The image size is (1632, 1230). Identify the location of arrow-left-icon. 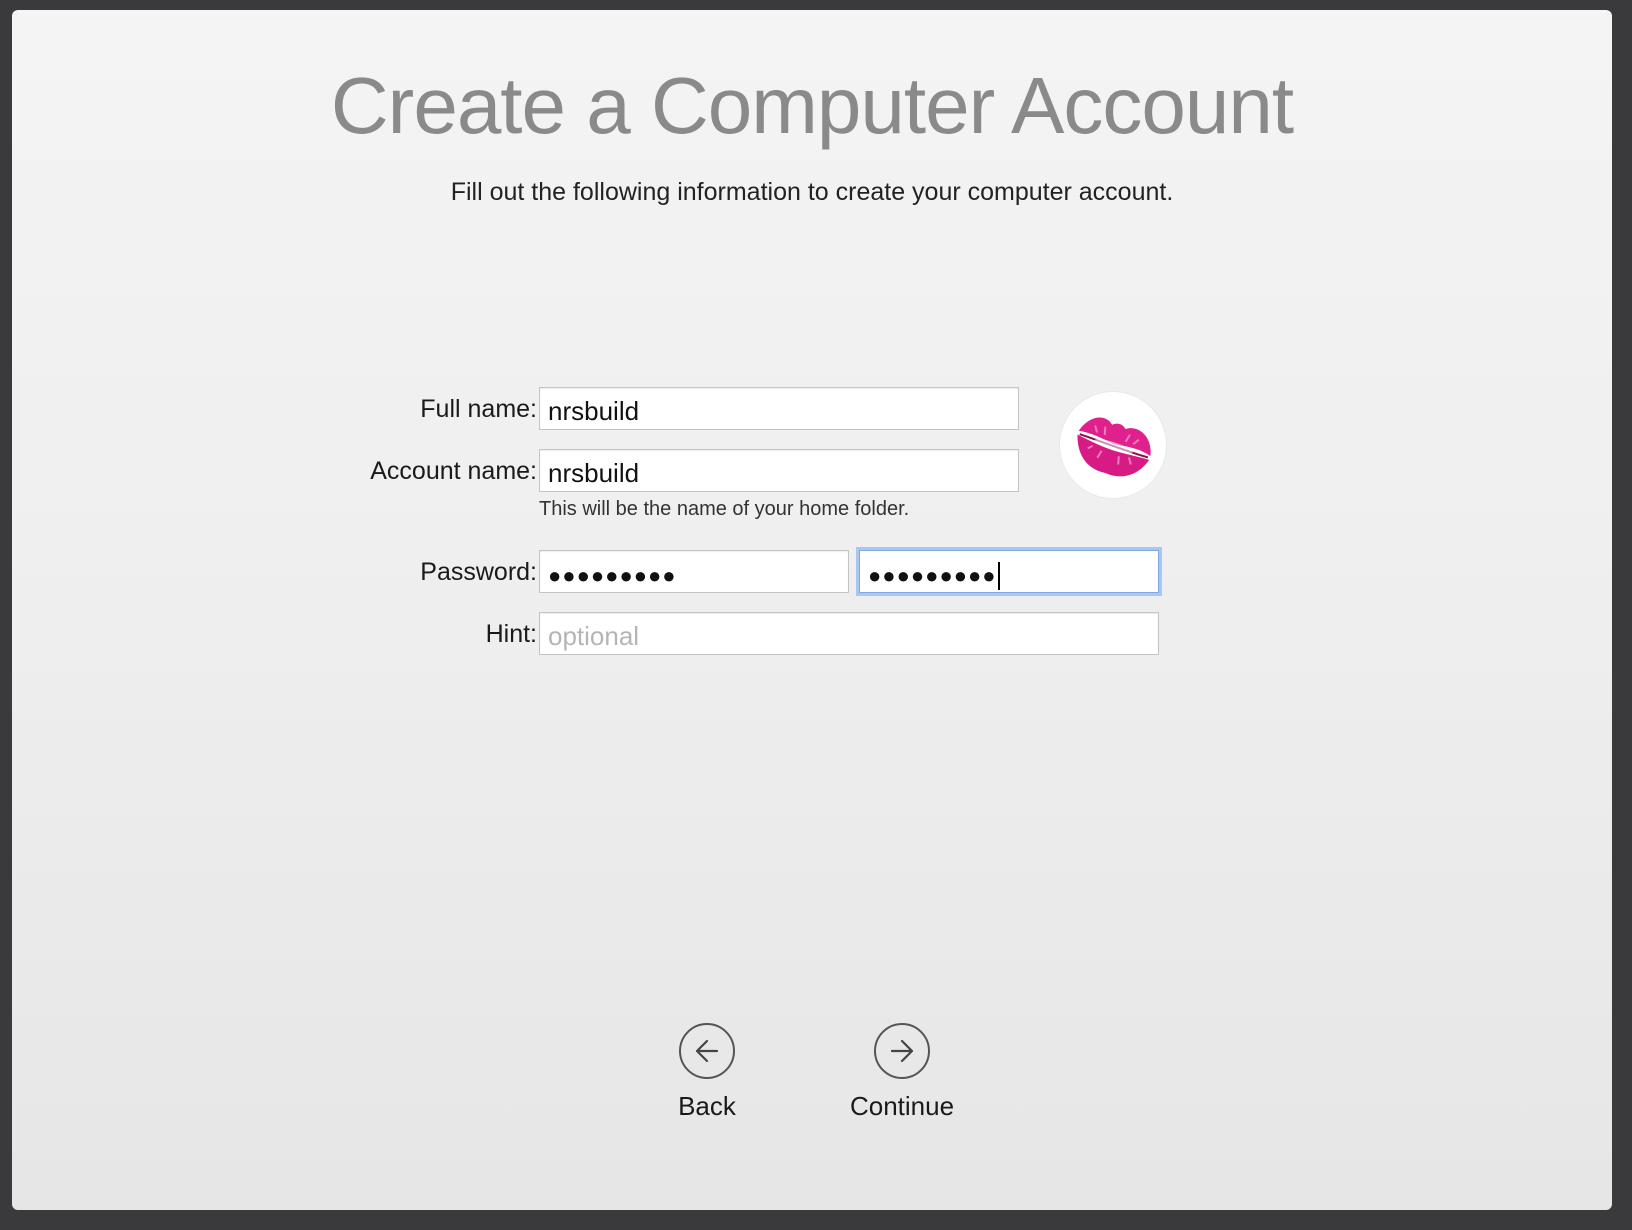
(707, 1051).